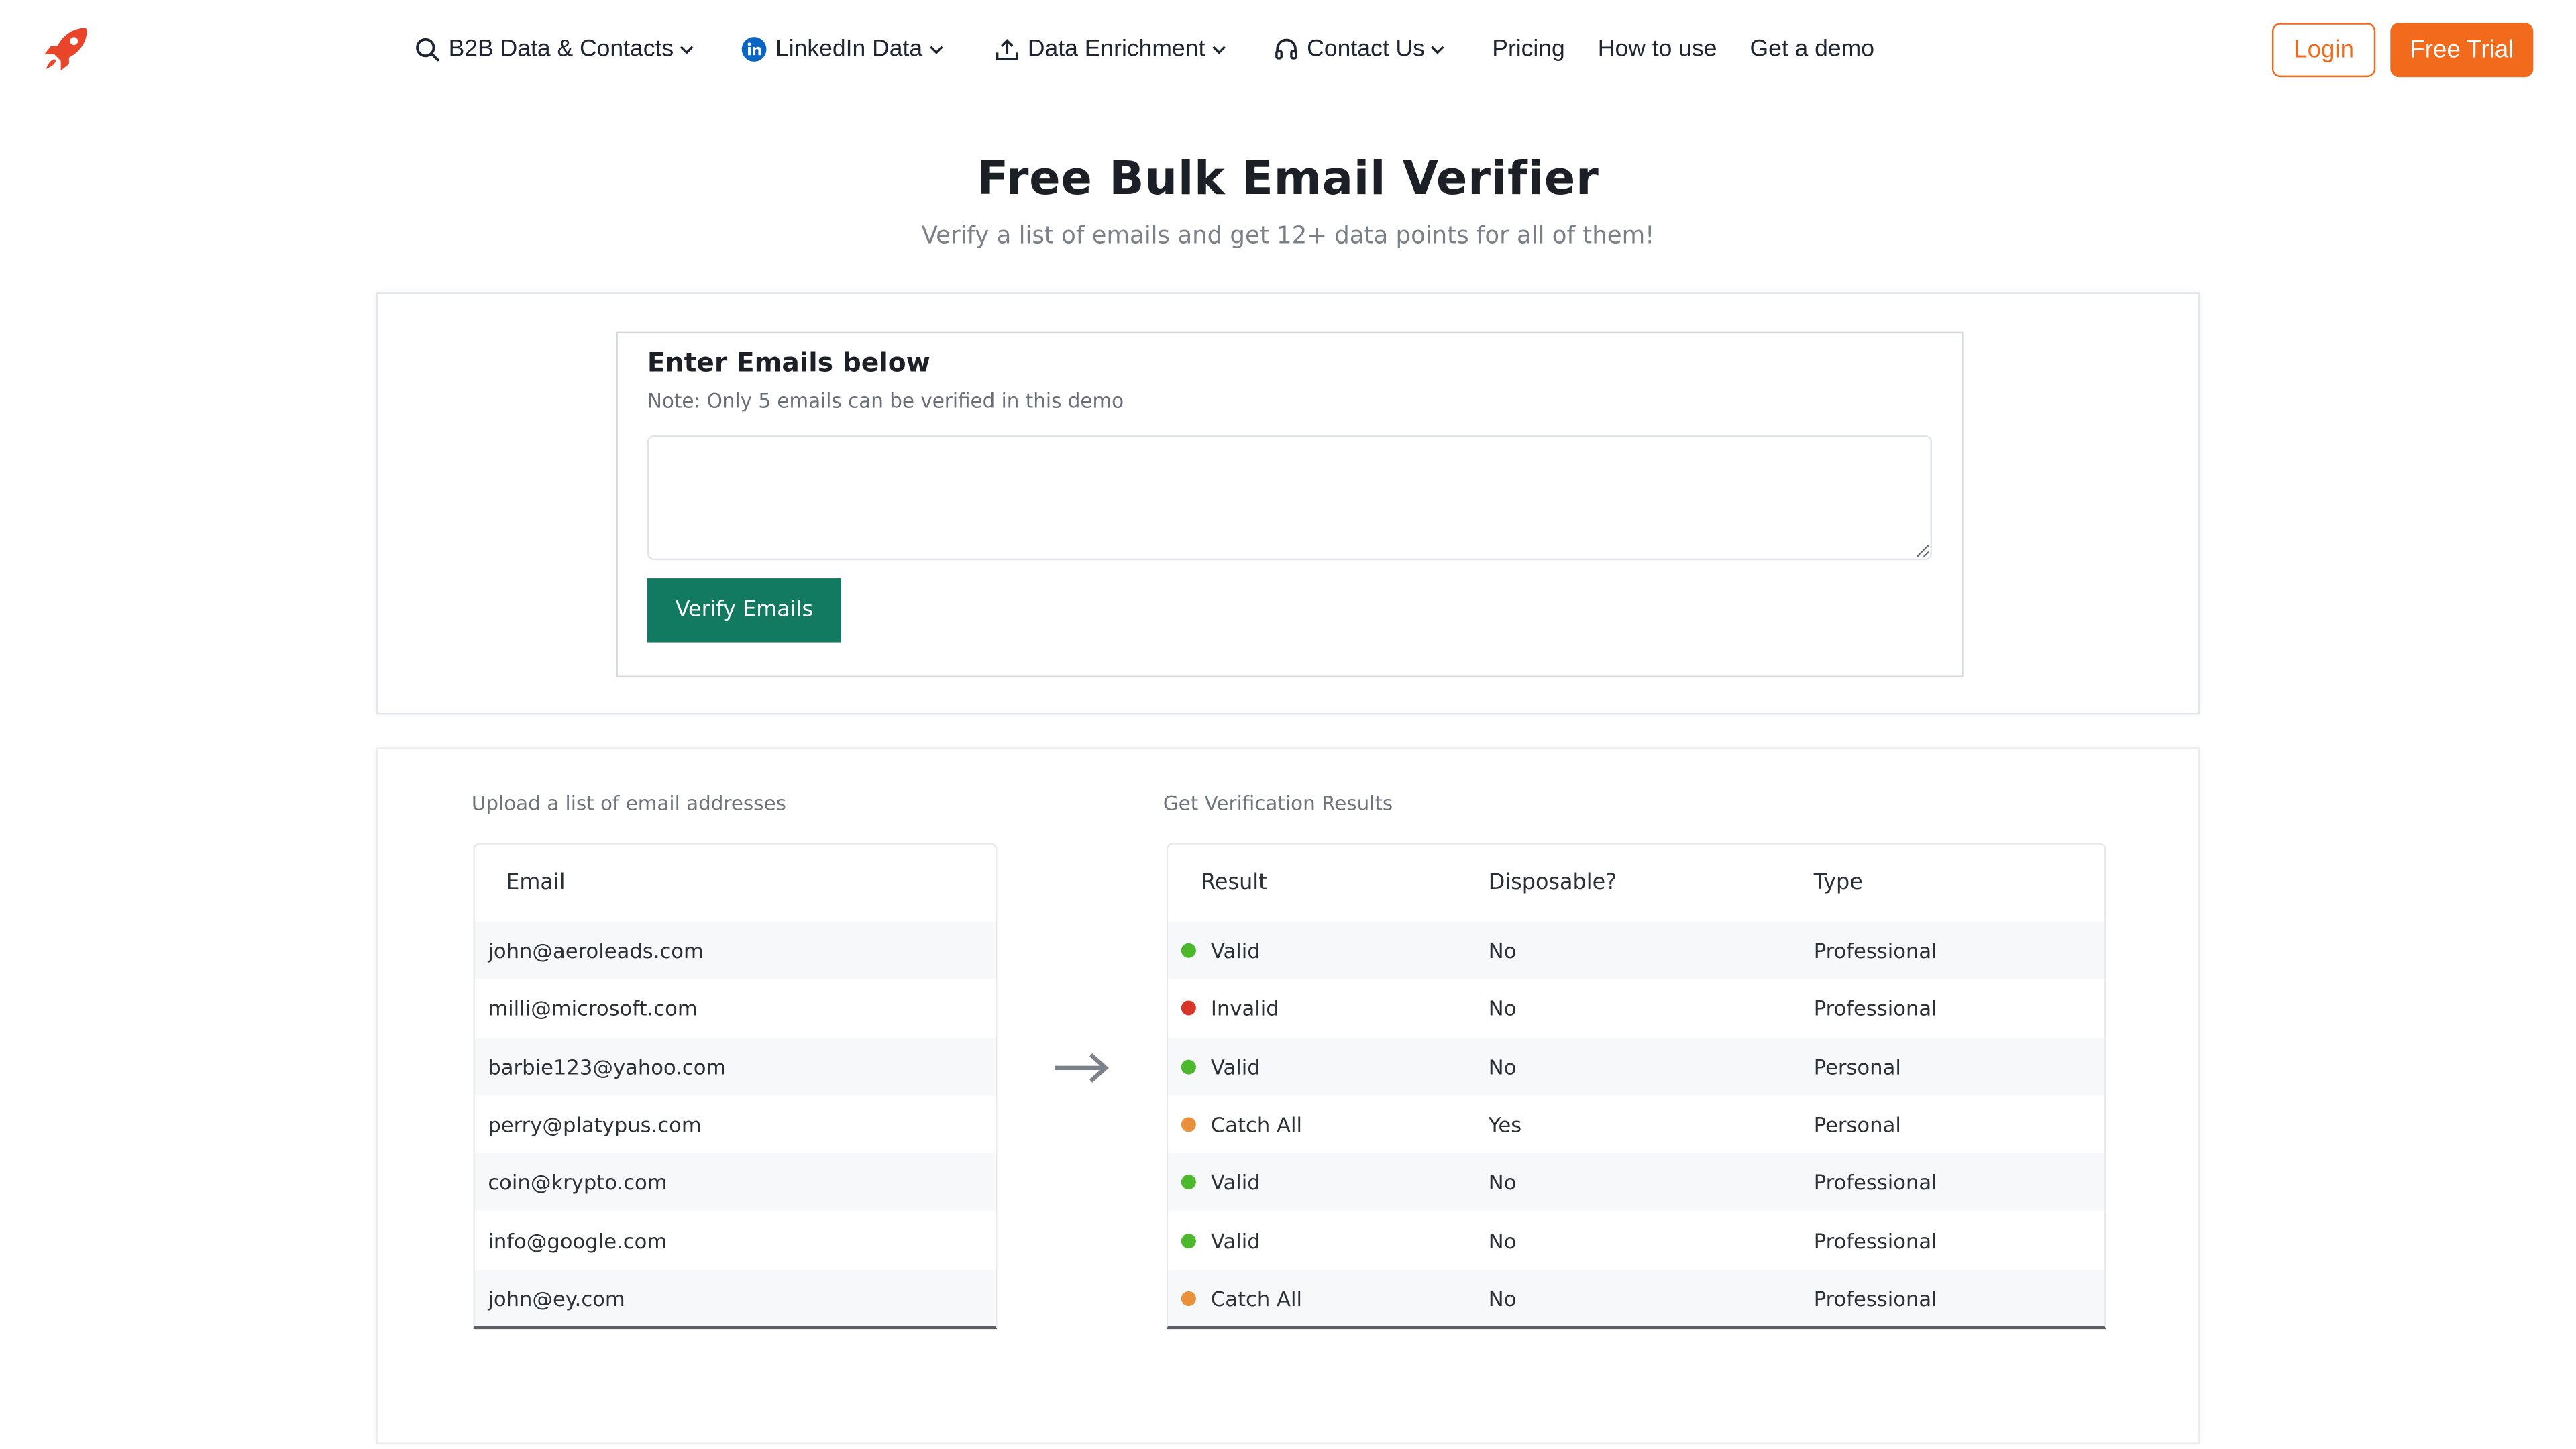 The width and height of the screenshot is (2576, 1449). I want to click on table-row: john@ey.com, so click(735, 1297).